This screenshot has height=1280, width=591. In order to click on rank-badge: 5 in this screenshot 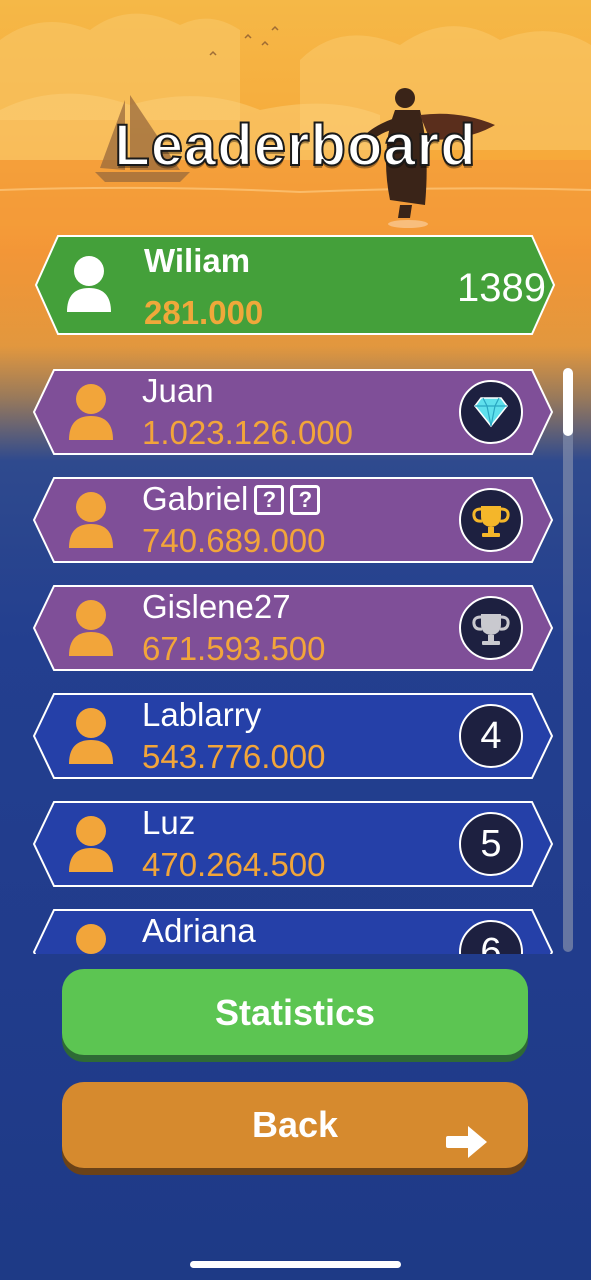, I will do `click(491, 844)`.